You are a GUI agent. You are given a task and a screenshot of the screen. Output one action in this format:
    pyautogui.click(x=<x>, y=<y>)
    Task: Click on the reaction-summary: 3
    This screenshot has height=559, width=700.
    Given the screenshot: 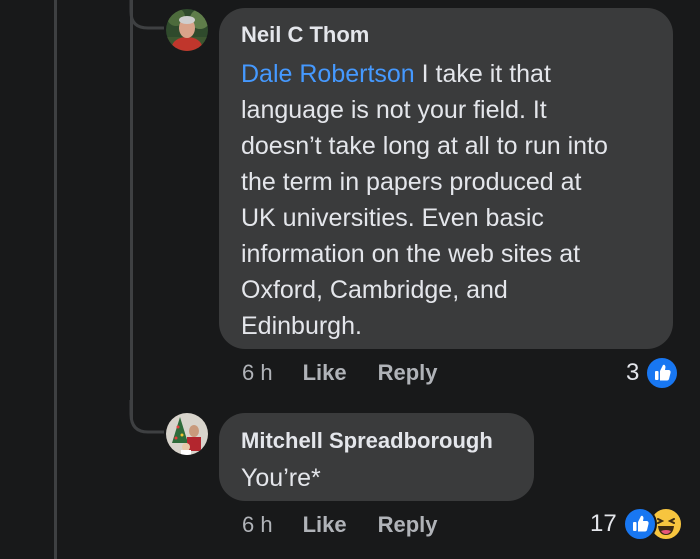 What is the action you would take?
    pyautogui.click(x=653, y=373)
    